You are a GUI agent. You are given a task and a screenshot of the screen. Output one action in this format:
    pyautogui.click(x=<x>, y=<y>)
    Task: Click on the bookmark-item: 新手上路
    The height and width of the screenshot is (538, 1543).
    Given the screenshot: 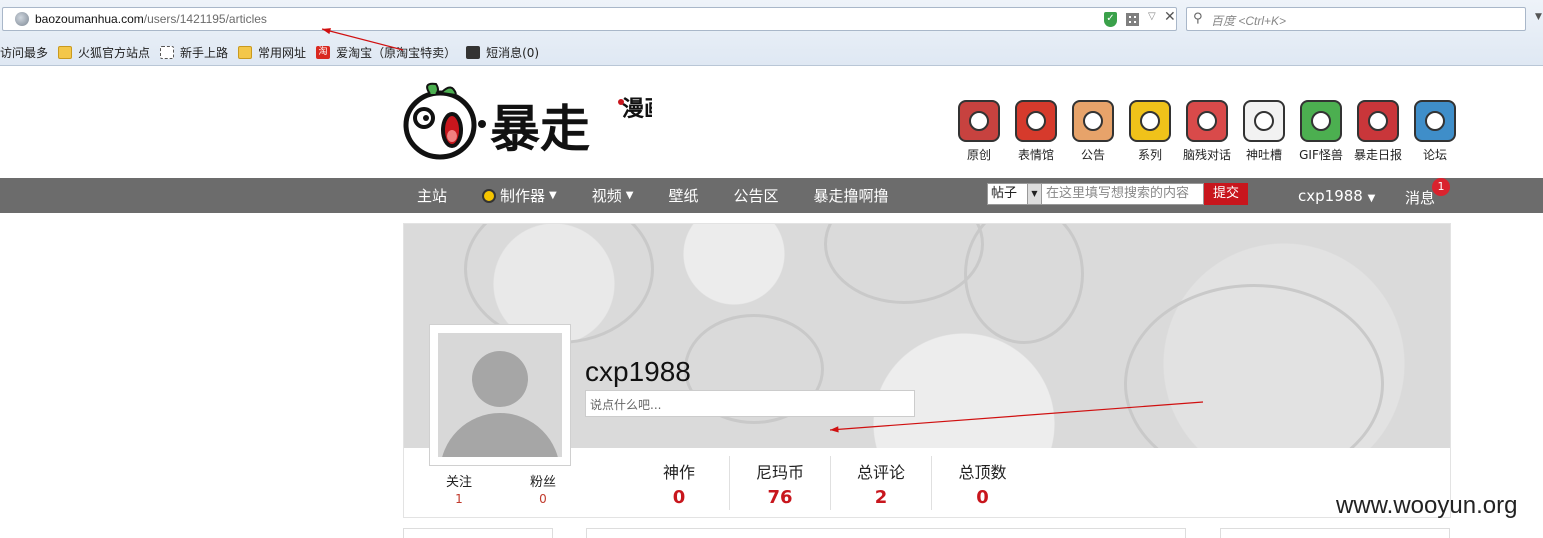 What is the action you would take?
    pyautogui.click(x=194, y=52)
    